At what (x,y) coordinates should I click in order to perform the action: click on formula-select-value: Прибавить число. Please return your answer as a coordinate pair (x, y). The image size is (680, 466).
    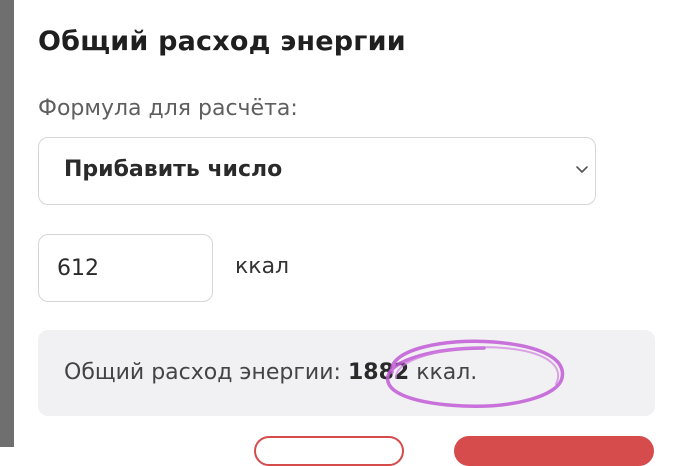
    Looking at the image, I should click on (173, 169).